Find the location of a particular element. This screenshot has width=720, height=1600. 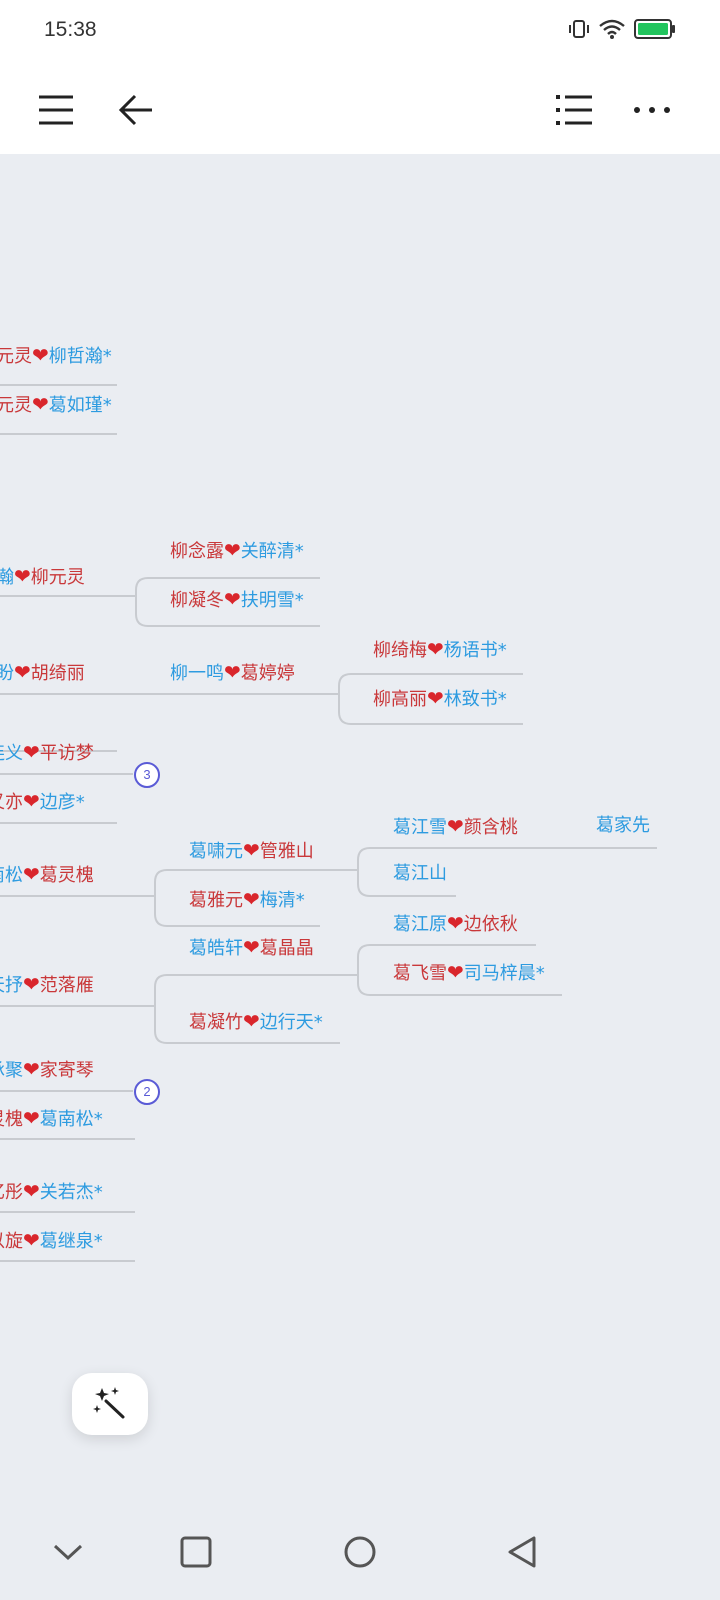

mind-map-node: 葛江山 is located at coordinates (420, 874).